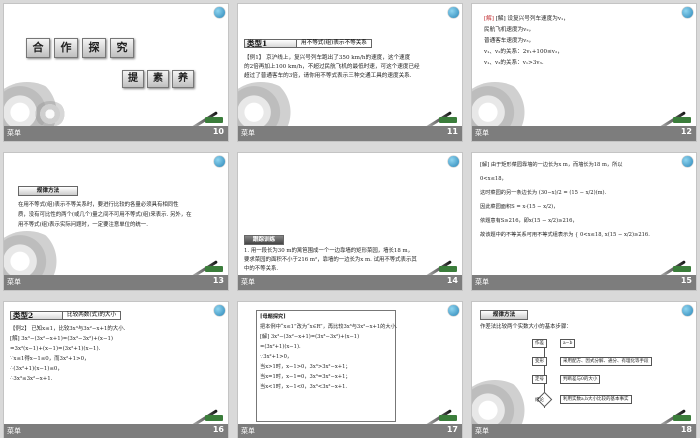 Image resolution: width=700 pixels, height=438 pixels. Describe the element at coordinates (523, 52) in the screenshot. I see `text-line: v₁、v₂的关系：2v₁+100≤v₂，` at that location.